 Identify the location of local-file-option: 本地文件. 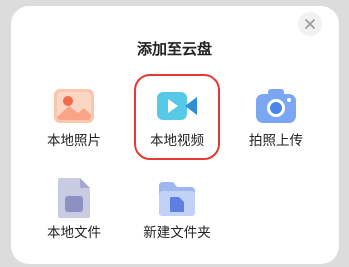
(74, 204).